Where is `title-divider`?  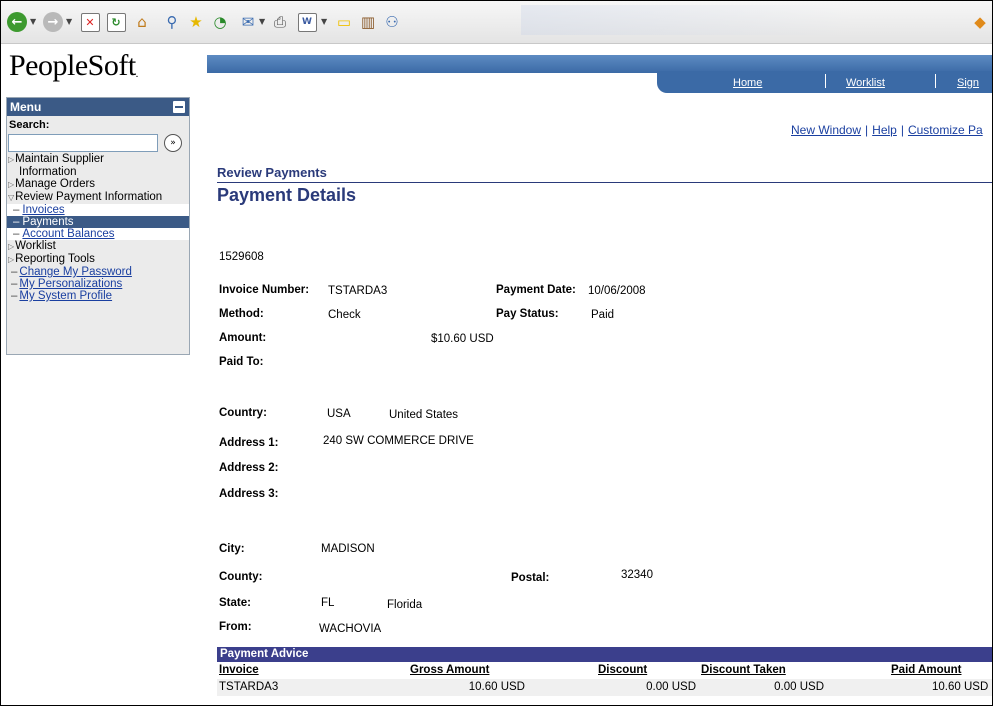
title-divider is located at coordinates (604, 182).